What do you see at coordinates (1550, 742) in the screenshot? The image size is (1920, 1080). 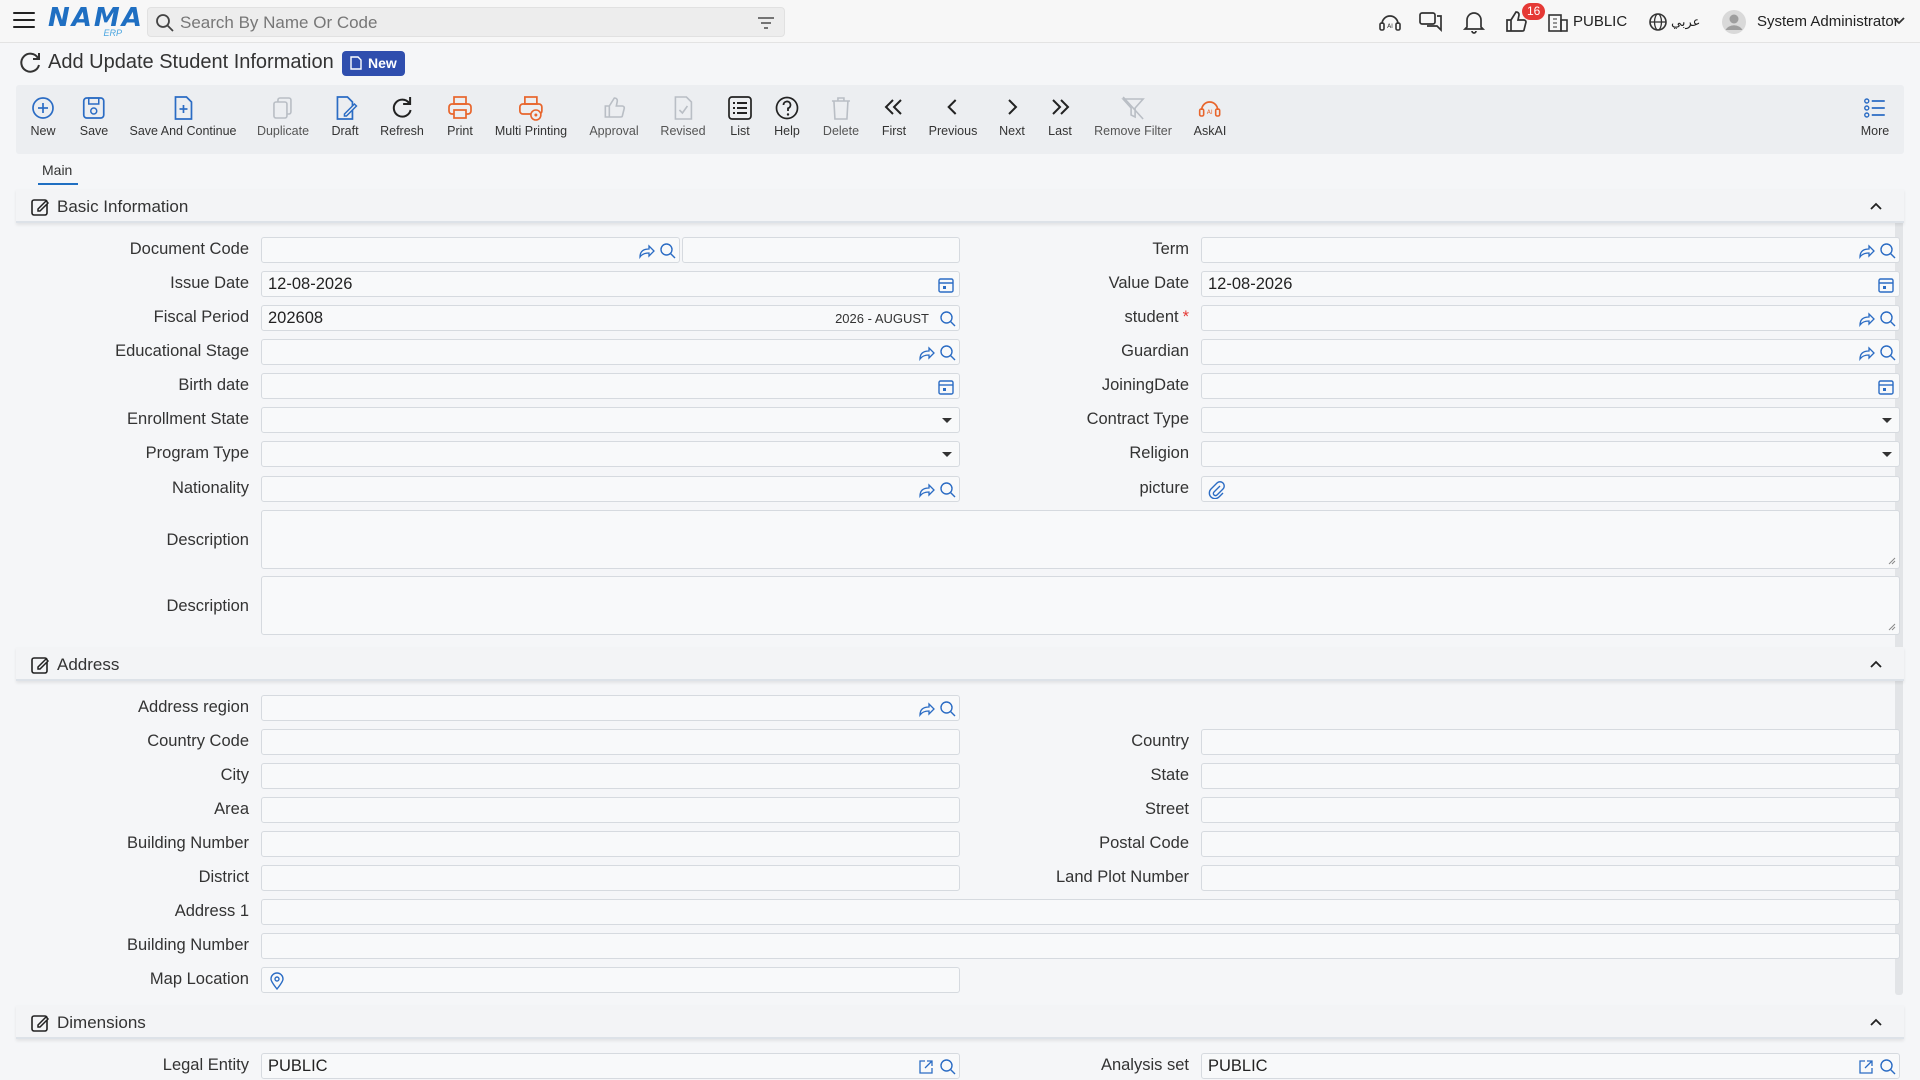 I see `country-field` at bounding box center [1550, 742].